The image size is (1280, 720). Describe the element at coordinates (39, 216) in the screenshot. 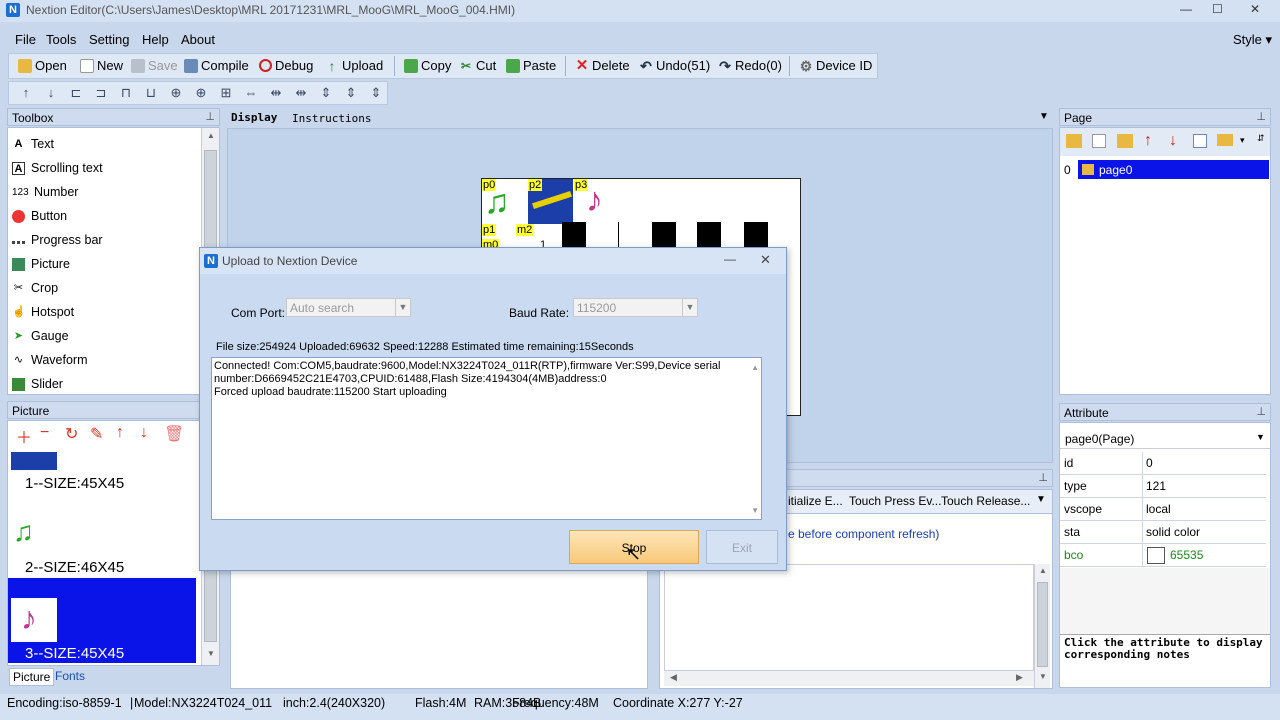

I see `tool-button: Button` at that location.